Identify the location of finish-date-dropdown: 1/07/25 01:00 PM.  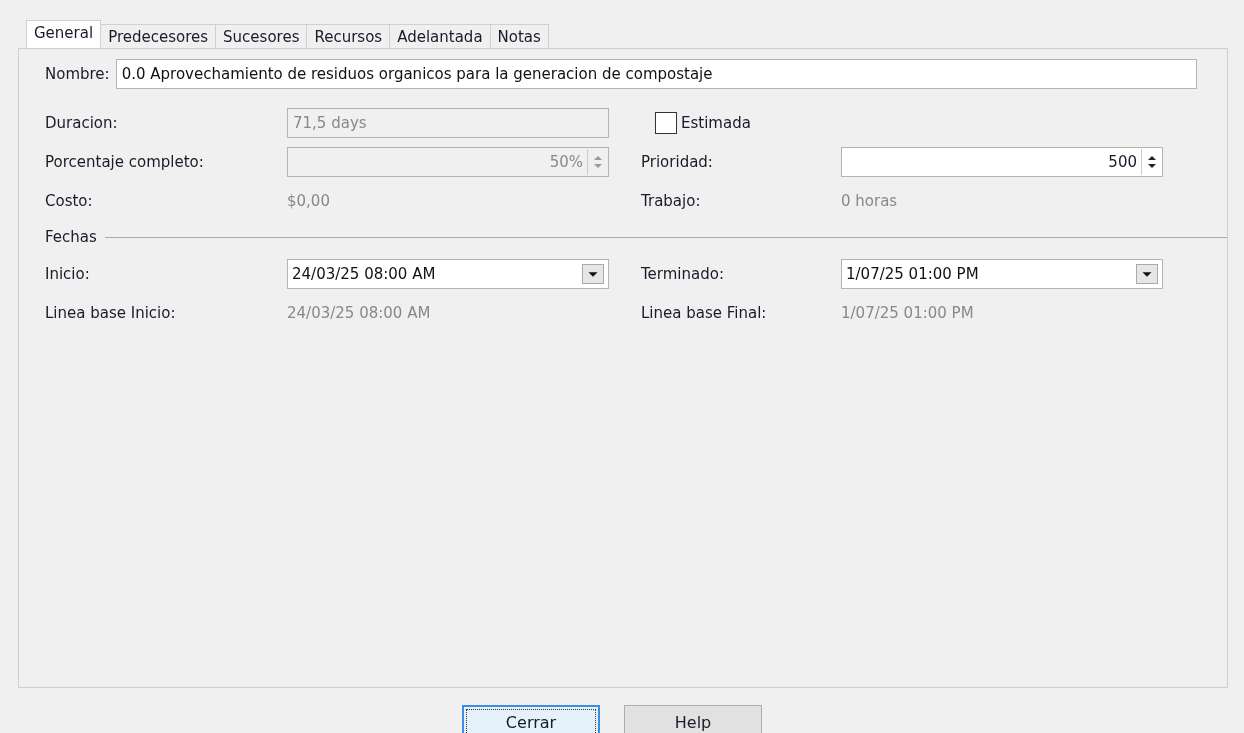
(1002, 273).